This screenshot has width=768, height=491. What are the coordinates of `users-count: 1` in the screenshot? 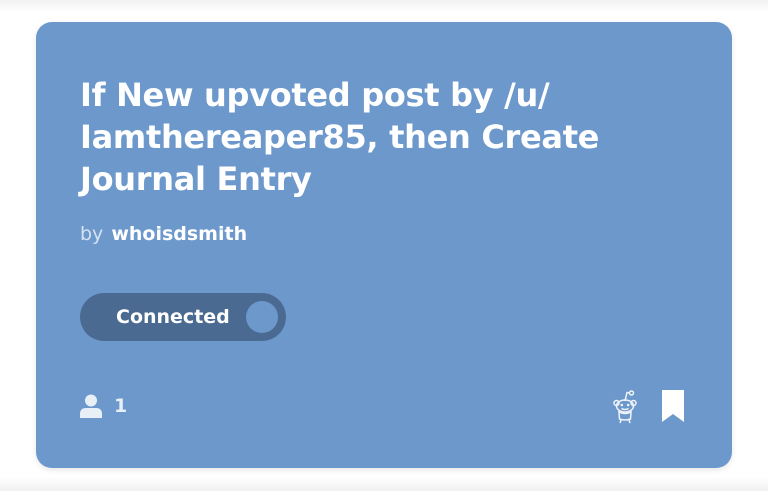 It's located at (103, 406).